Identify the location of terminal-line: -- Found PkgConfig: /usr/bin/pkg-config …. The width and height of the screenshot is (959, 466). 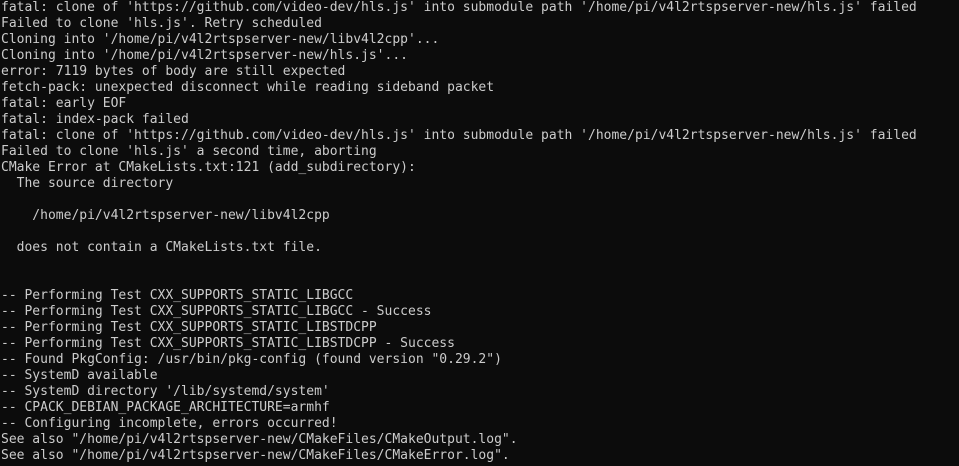
(251, 359).